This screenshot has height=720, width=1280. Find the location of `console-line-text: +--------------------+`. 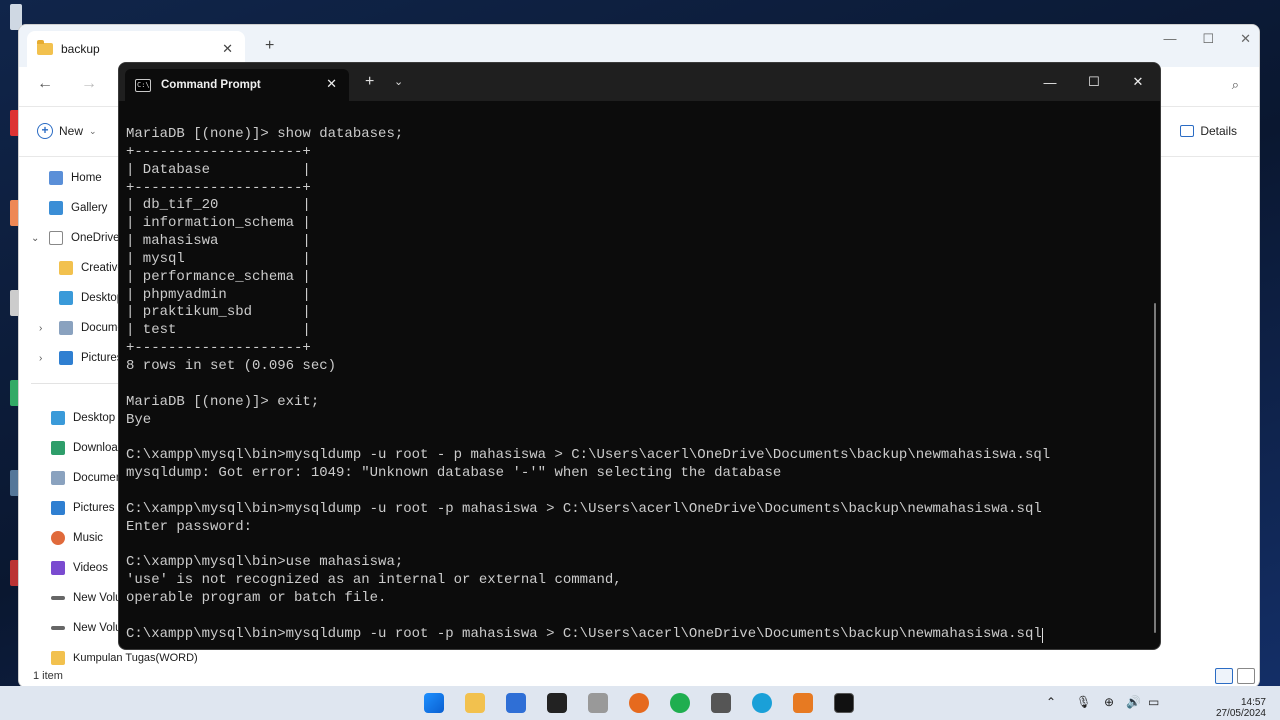

console-line-text: +--------------------+ is located at coordinates (218, 151).